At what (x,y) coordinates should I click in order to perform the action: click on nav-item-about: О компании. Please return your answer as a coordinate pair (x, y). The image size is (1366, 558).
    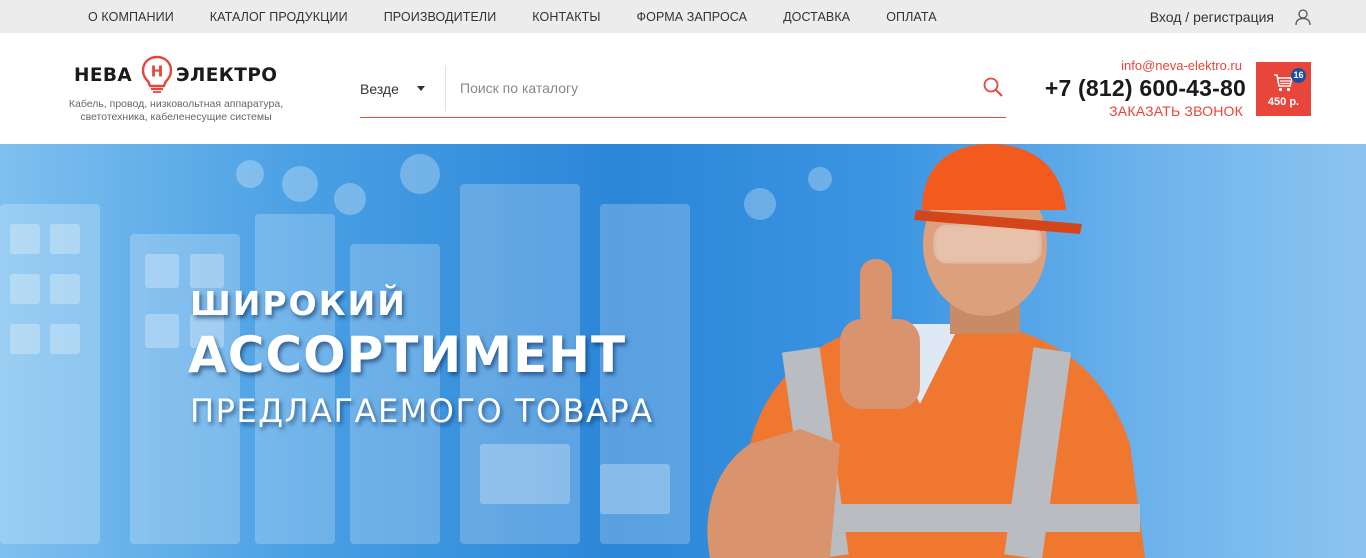
    Looking at the image, I should click on (131, 17).